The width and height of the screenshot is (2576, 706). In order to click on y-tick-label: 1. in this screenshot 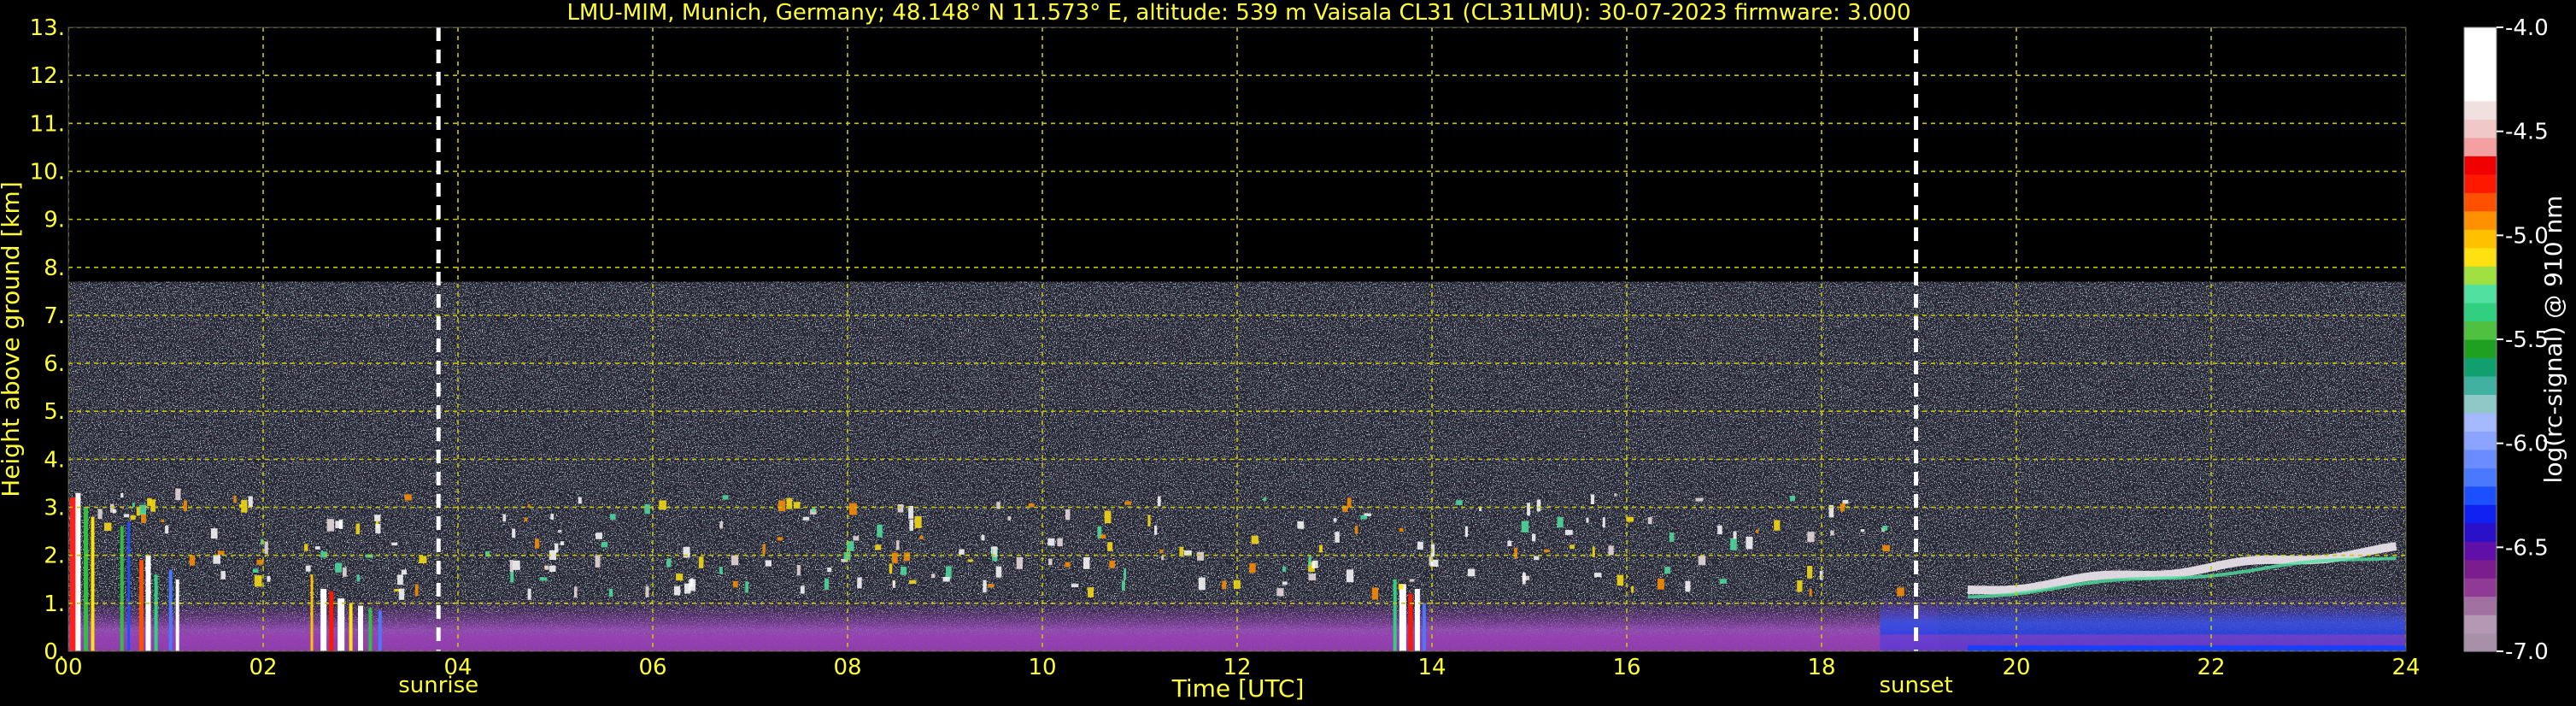, I will do `click(54, 604)`.